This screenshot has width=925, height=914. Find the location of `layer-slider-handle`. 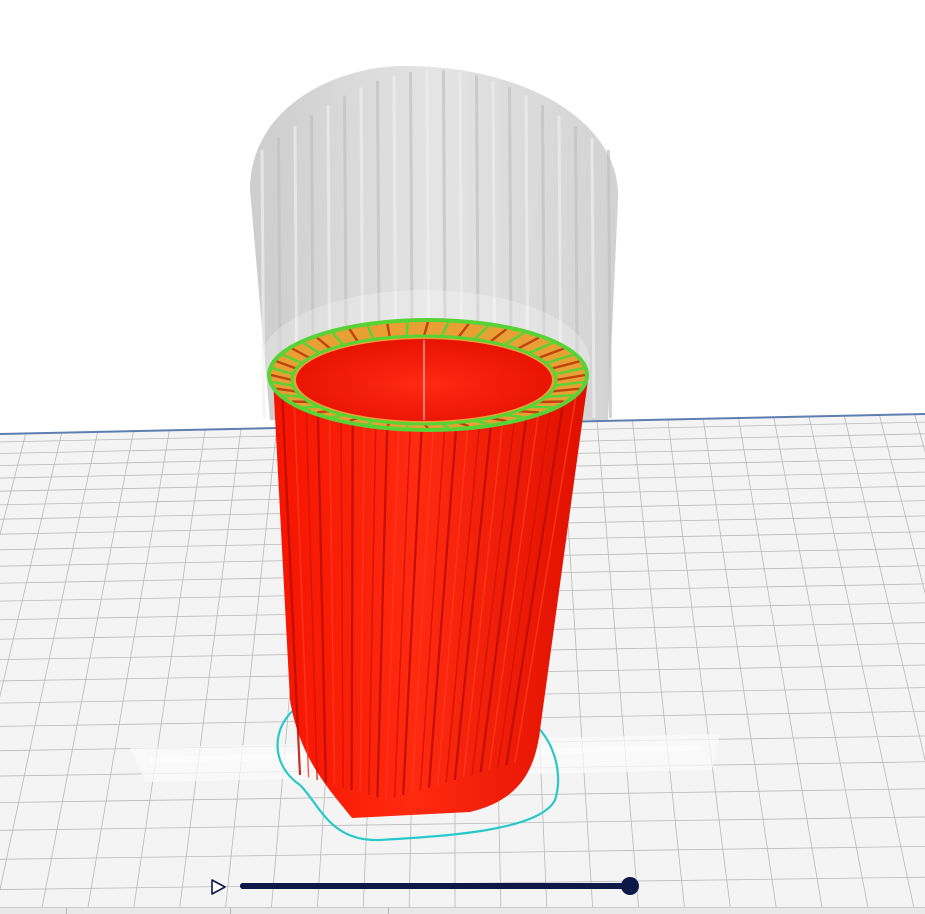

layer-slider-handle is located at coordinates (630, 886).